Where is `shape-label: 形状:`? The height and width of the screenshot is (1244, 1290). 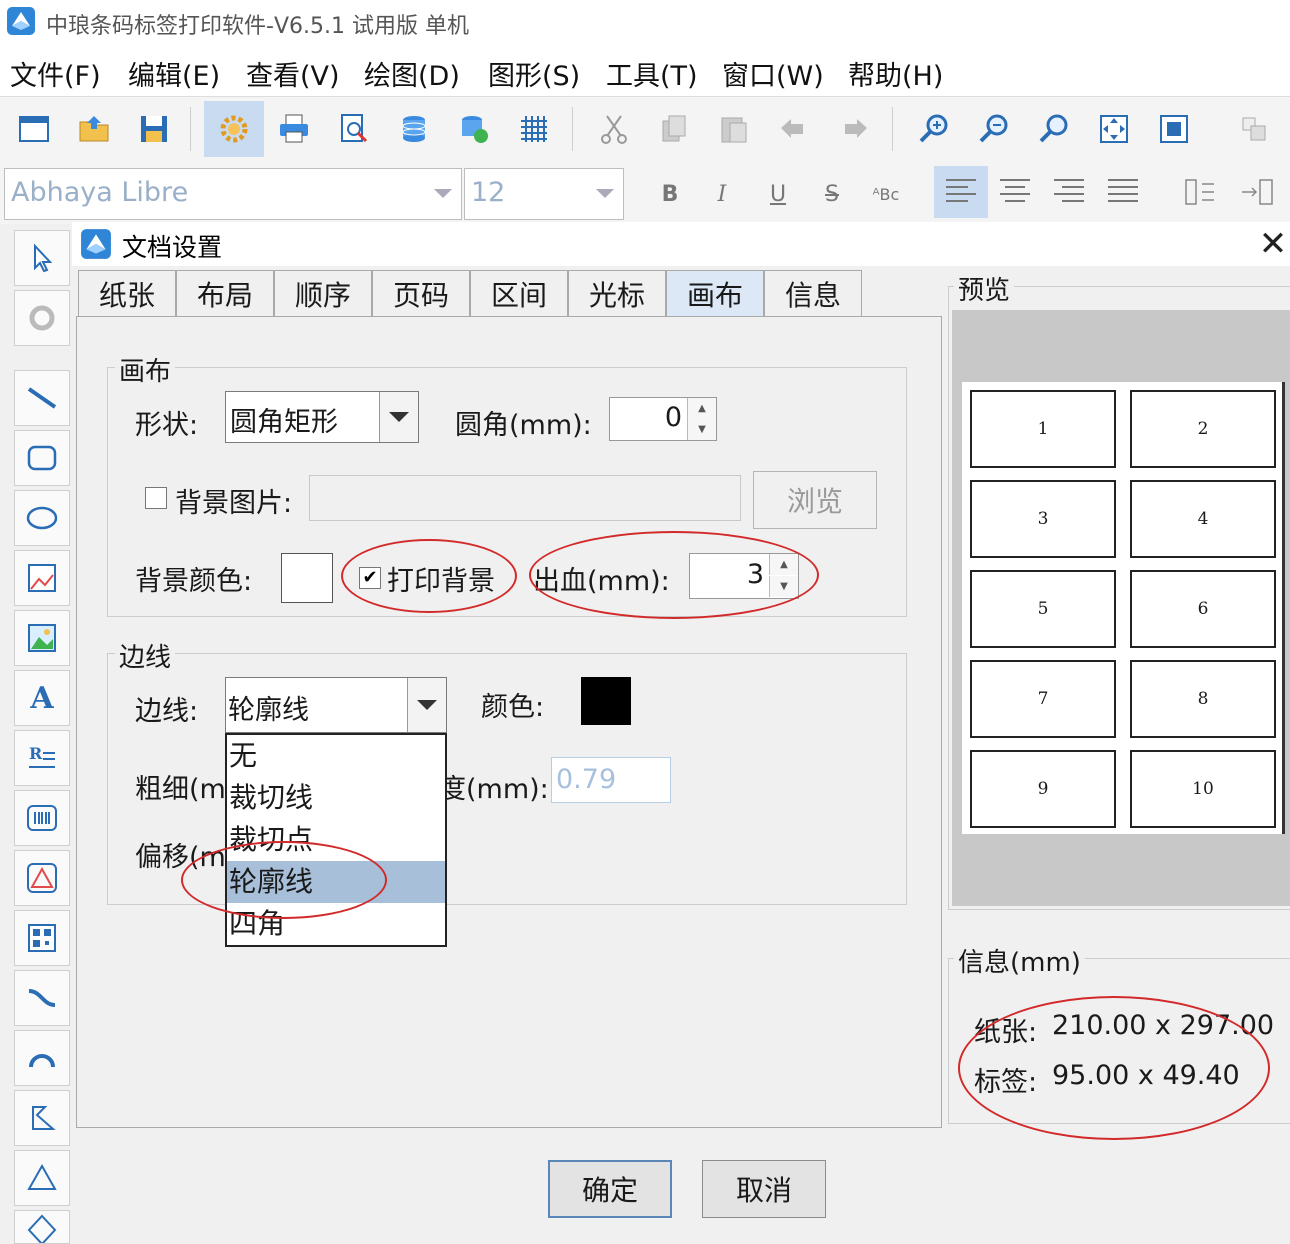 shape-label: 形状: is located at coordinates (167, 425).